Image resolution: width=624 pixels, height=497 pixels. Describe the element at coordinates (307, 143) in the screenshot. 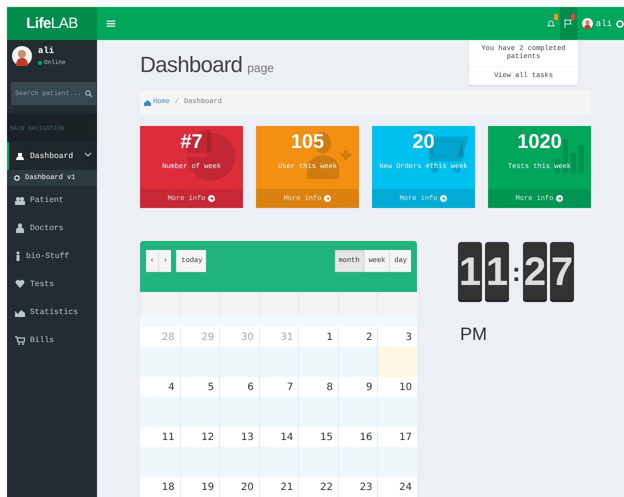

I see `stat-value: 105` at that location.